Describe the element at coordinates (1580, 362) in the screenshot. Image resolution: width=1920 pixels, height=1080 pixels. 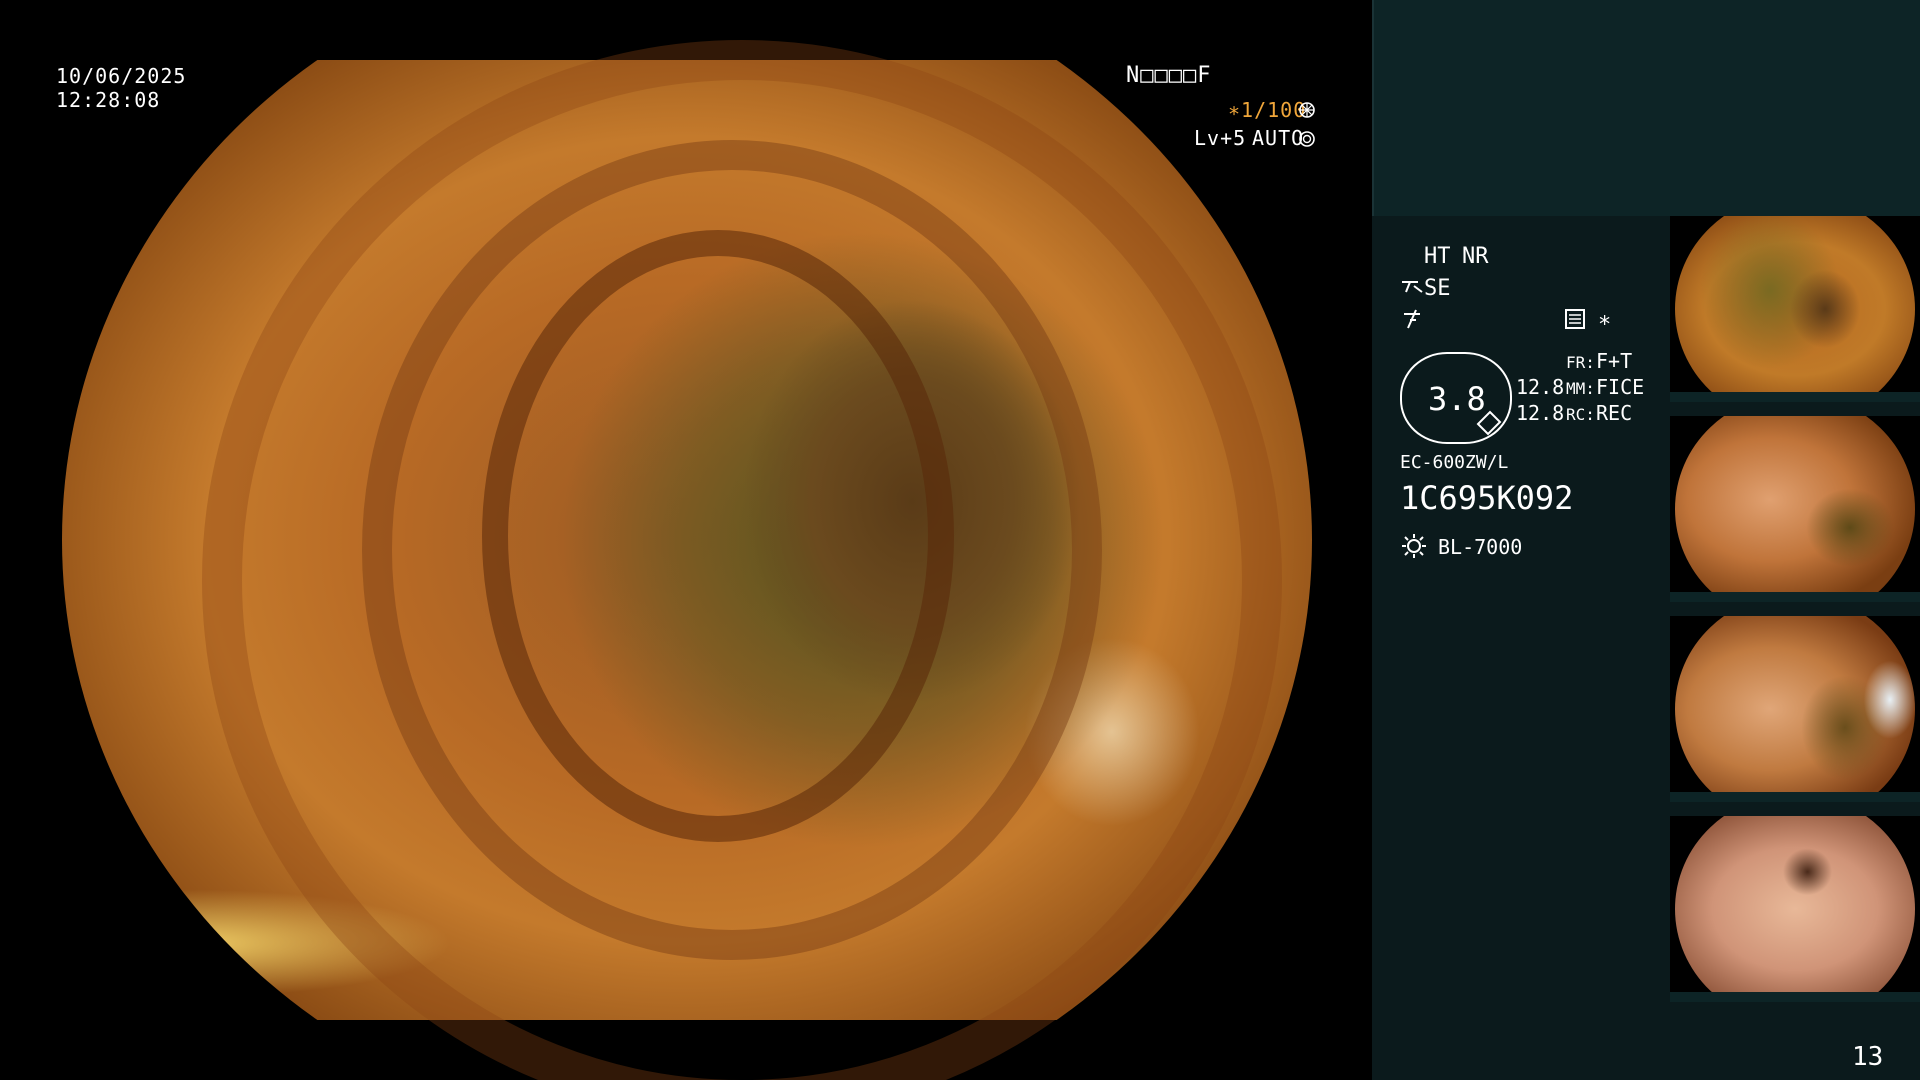
I see `fr-key: FR:` at that location.